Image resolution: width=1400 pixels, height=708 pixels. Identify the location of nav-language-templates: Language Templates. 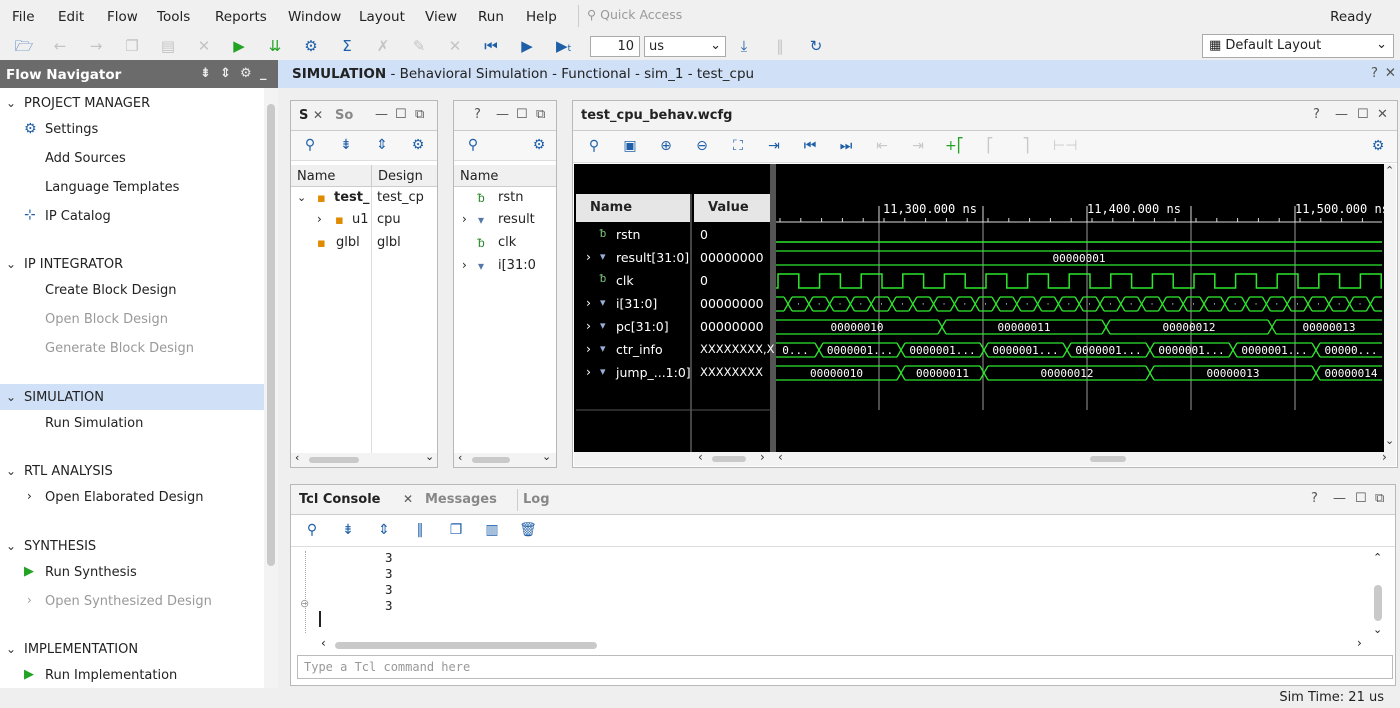
(112, 187).